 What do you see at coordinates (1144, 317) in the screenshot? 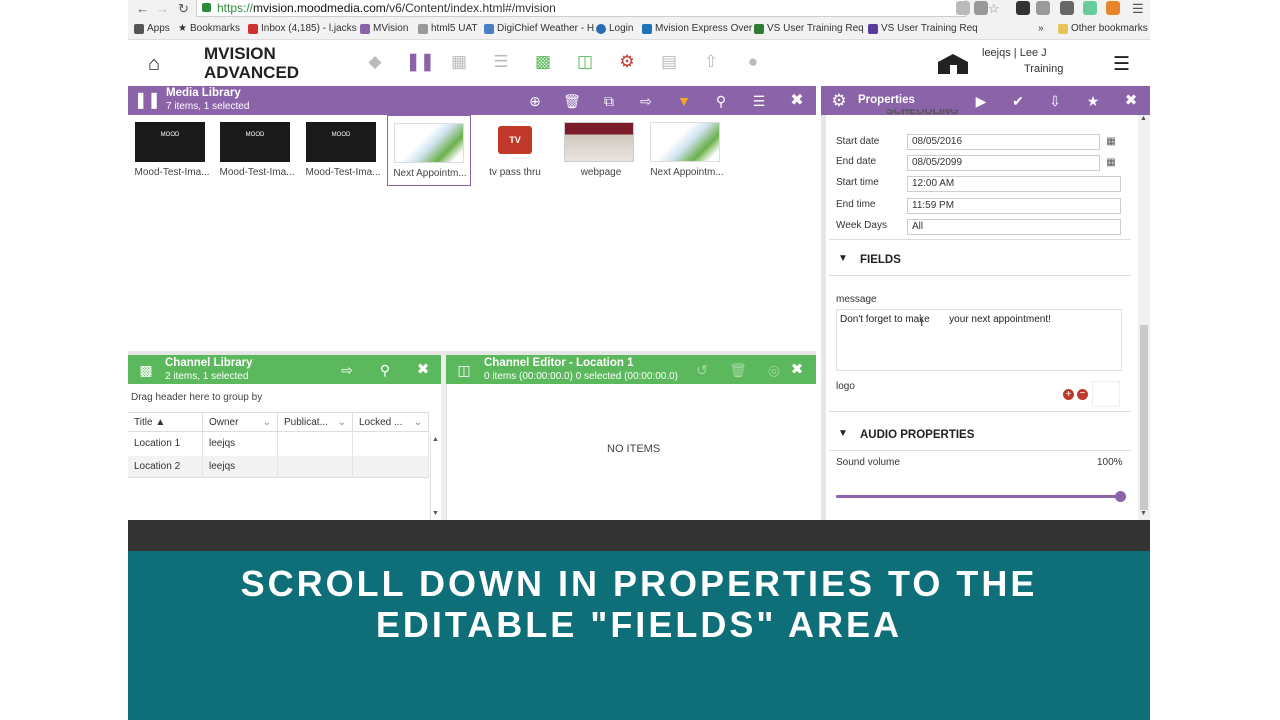
I see `properties-scrollbar: ▲ ▼` at bounding box center [1144, 317].